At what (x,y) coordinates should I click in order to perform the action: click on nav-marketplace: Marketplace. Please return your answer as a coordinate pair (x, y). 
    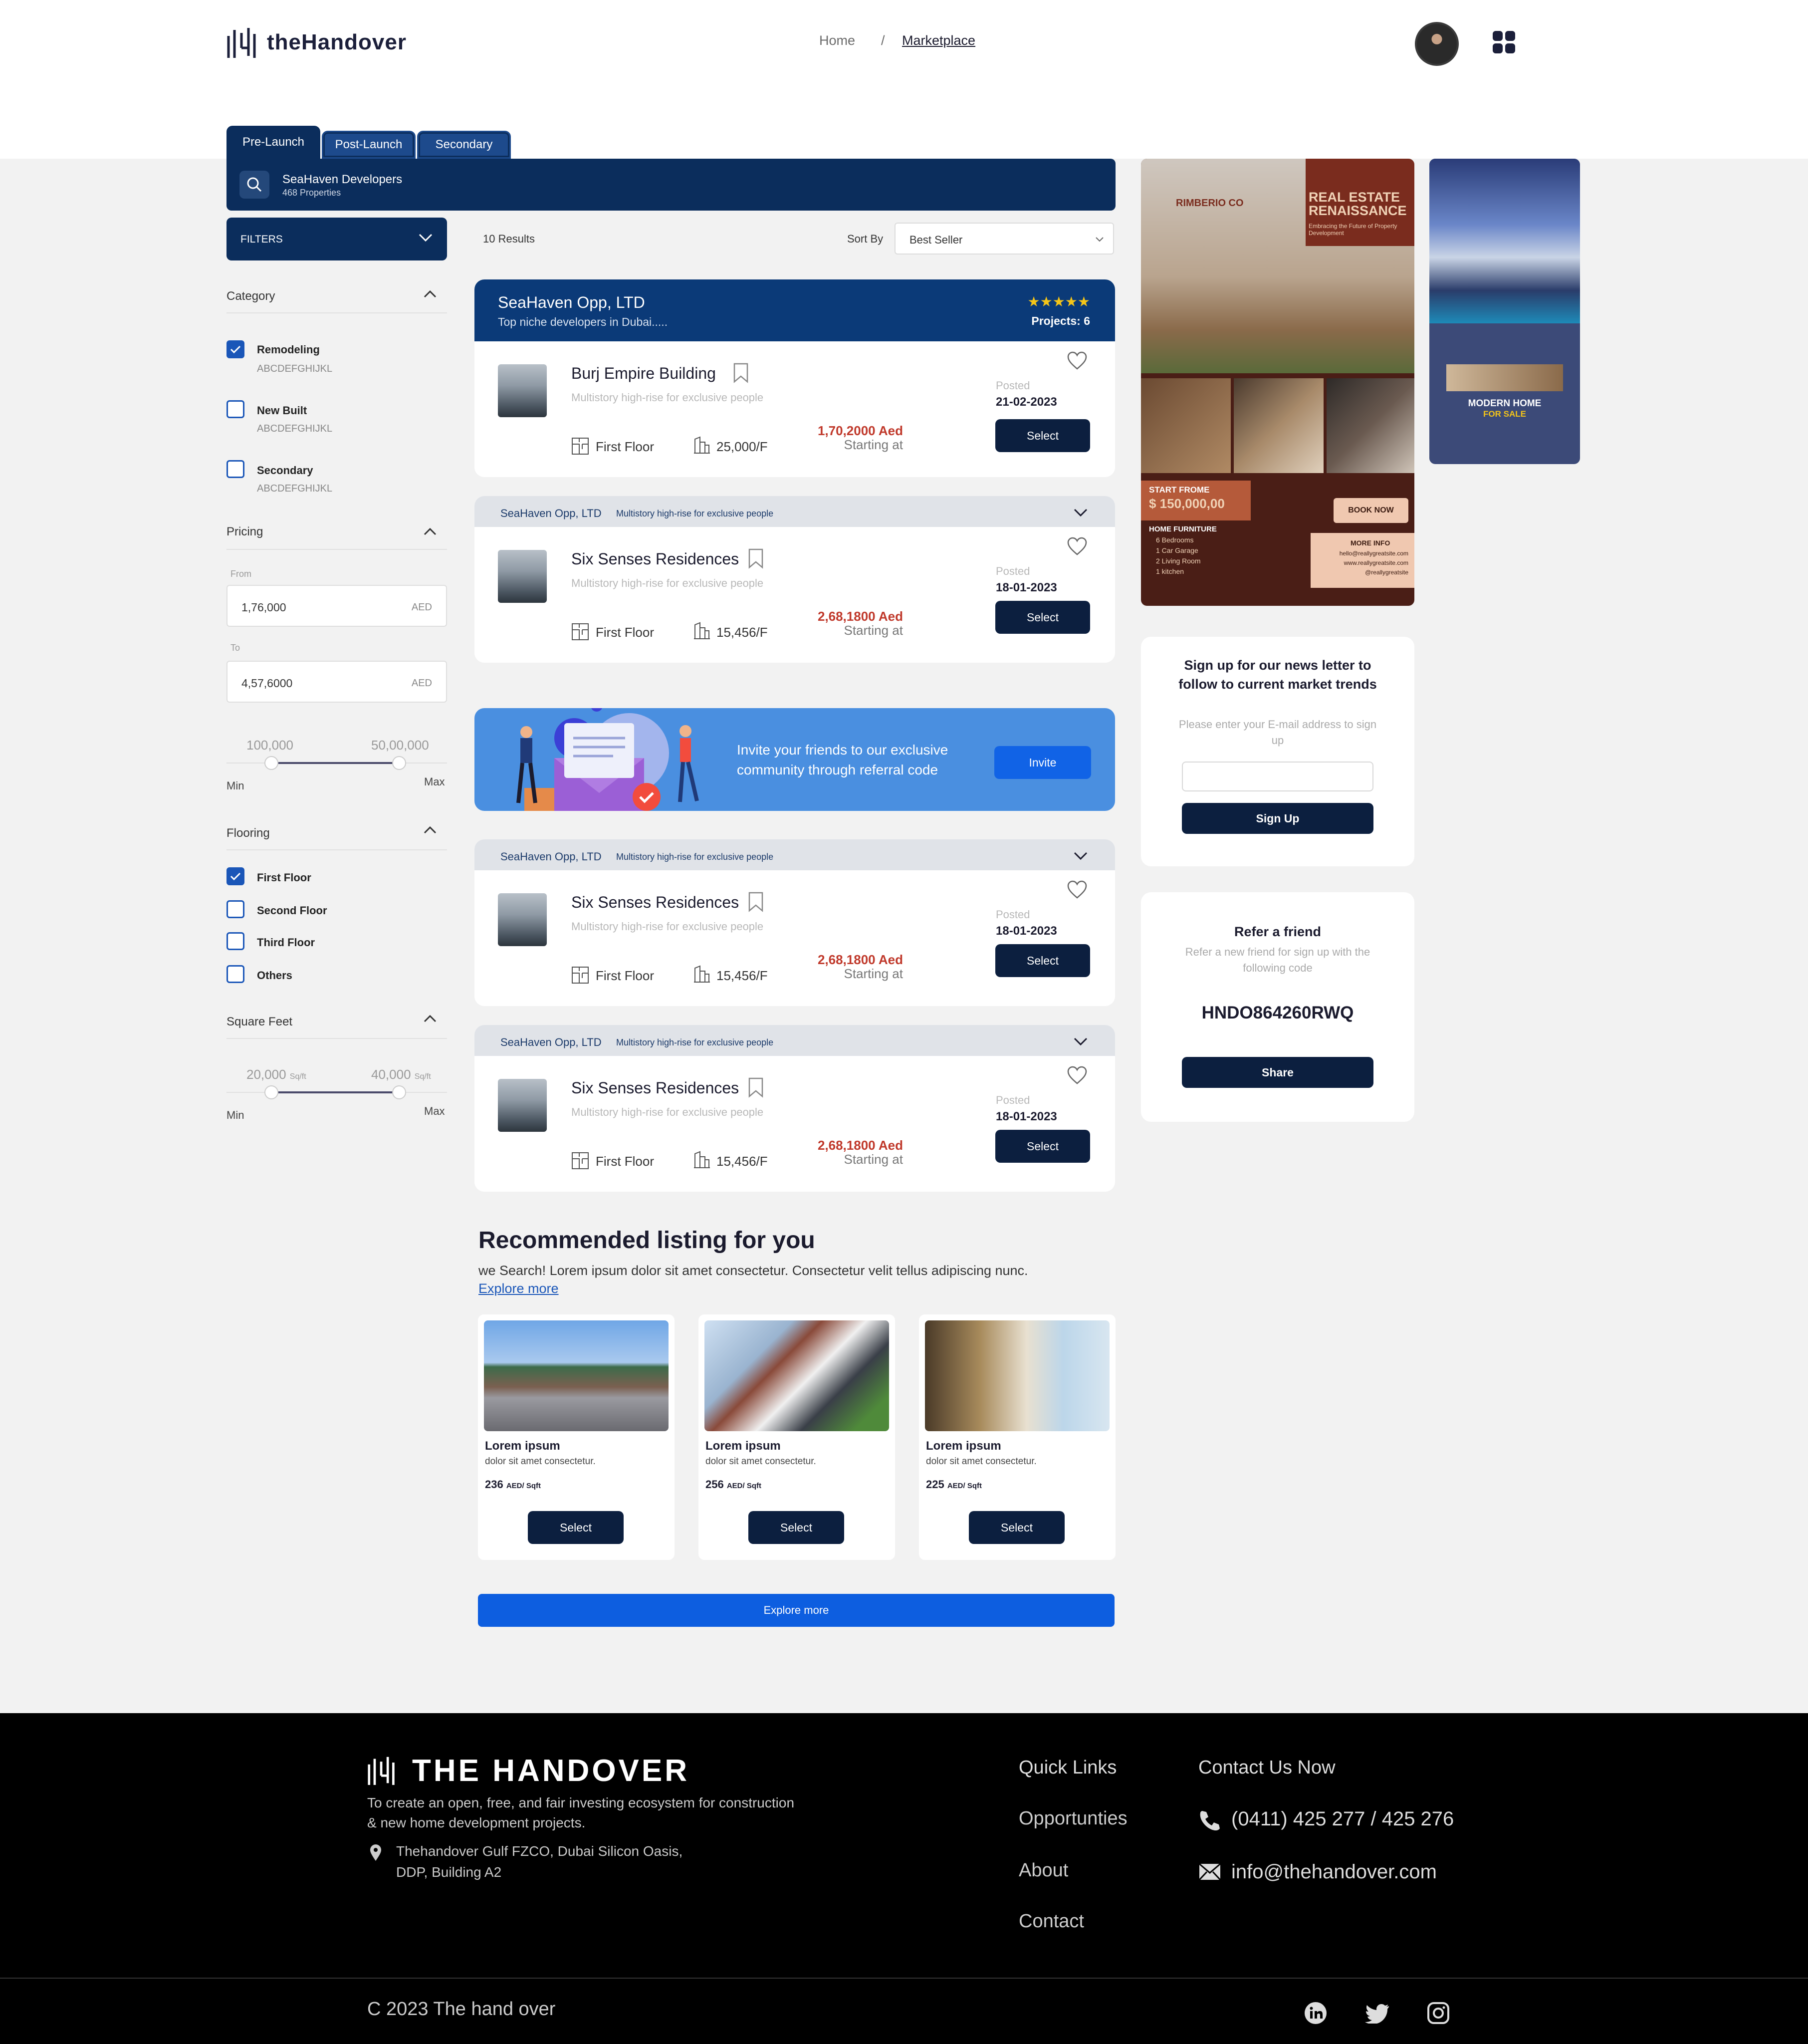
    Looking at the image, I should click on (939, 40).